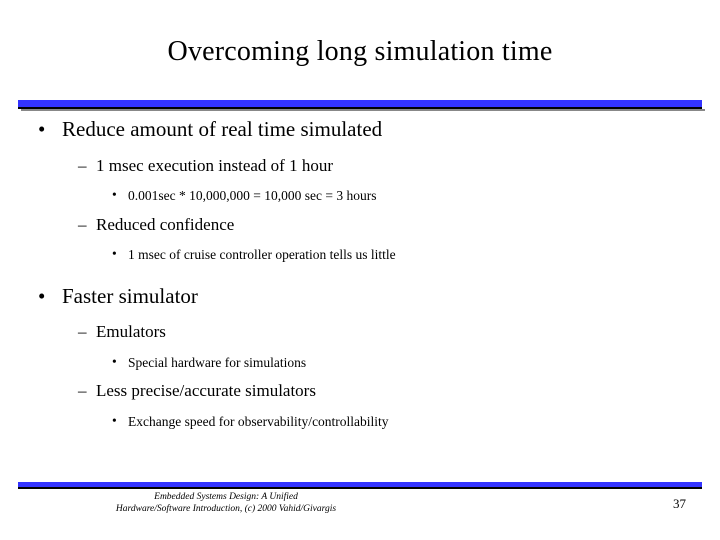 The height and width of the screenshot is (540, 720). Describe the element at coordinates (165, 224) in the screenshot. I see `bullet-text: Reduced confidence` at that location.